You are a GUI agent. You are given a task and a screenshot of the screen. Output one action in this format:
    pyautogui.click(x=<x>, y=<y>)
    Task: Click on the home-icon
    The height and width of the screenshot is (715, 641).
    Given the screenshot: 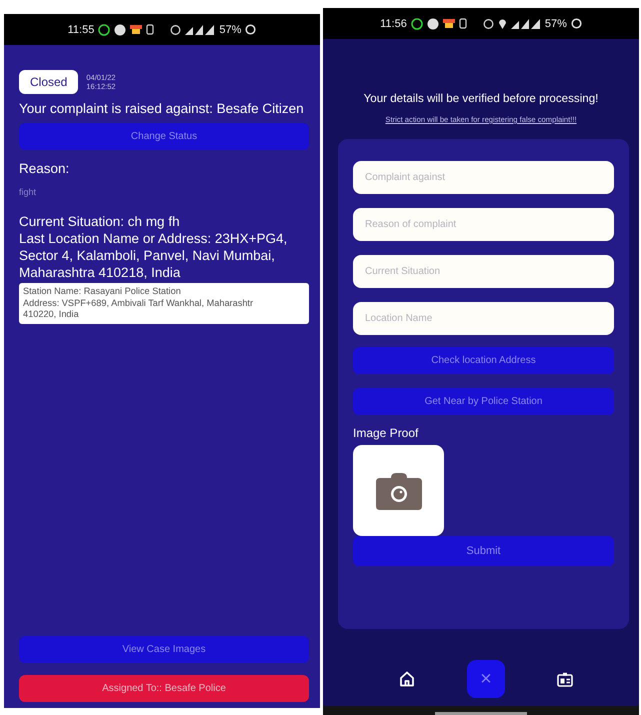 What is the action you would take?
    pyautogui.click(x=407, y=679)
    